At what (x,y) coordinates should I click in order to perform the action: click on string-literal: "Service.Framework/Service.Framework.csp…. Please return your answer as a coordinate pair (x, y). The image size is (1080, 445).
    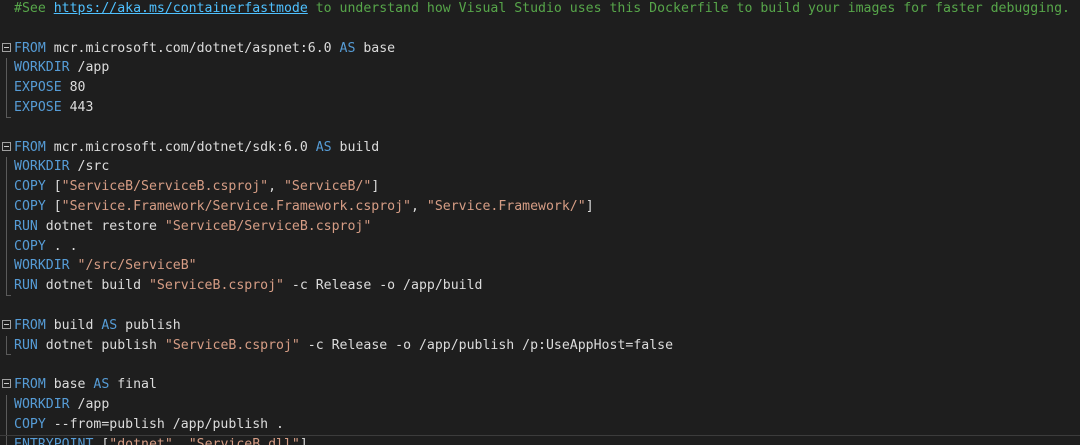
    Looking at the image, I should click on (236, 206).